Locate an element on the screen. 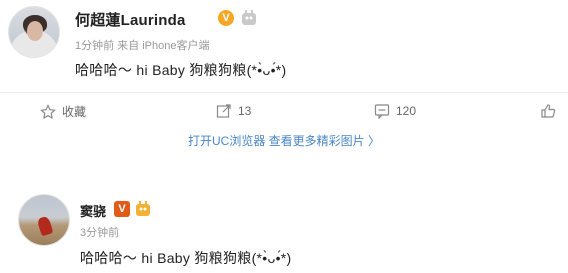 The height and width of the screenshot is (273, 568). post-action-bar: 收藏 13 120 is located at coordinates (284, 111).